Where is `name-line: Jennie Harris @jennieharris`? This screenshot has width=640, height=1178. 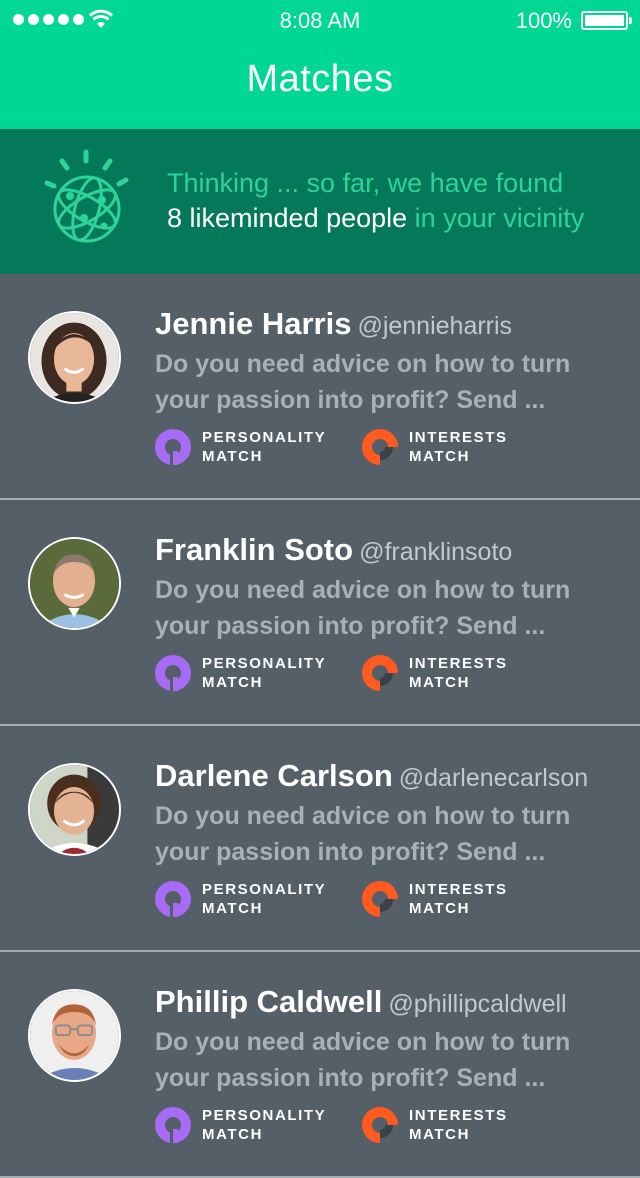 name-line: Jennie Harris @jennieharris is located at coordinates (333, 324).